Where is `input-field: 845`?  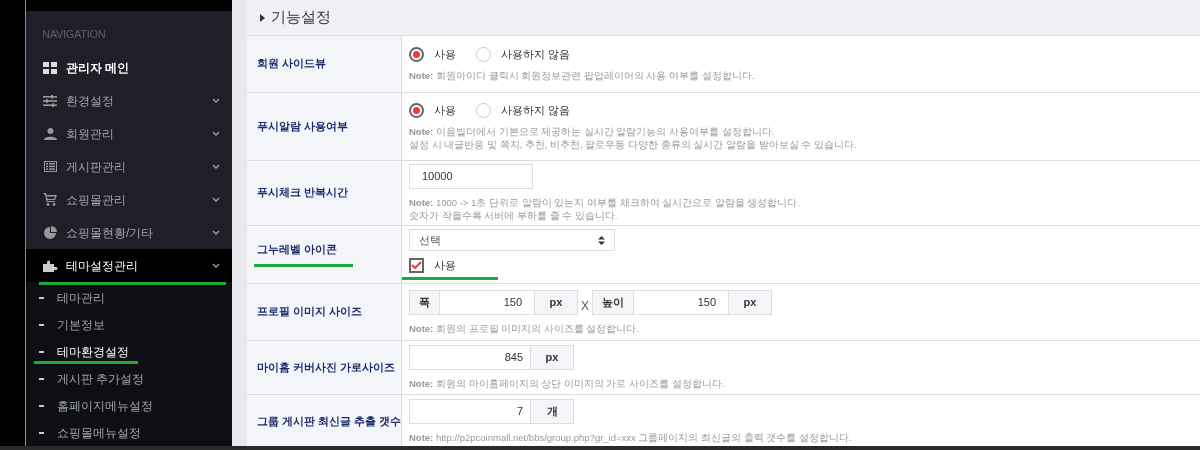 input-field: 845 is located at coordinates (469, 357).